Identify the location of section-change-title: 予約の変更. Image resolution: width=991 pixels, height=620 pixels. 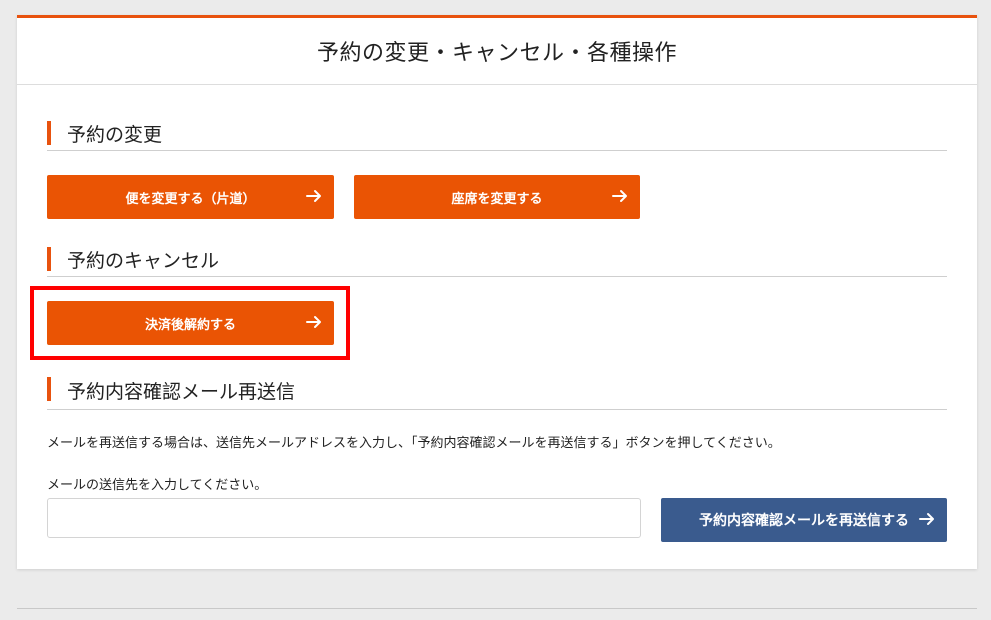
(115, 135).